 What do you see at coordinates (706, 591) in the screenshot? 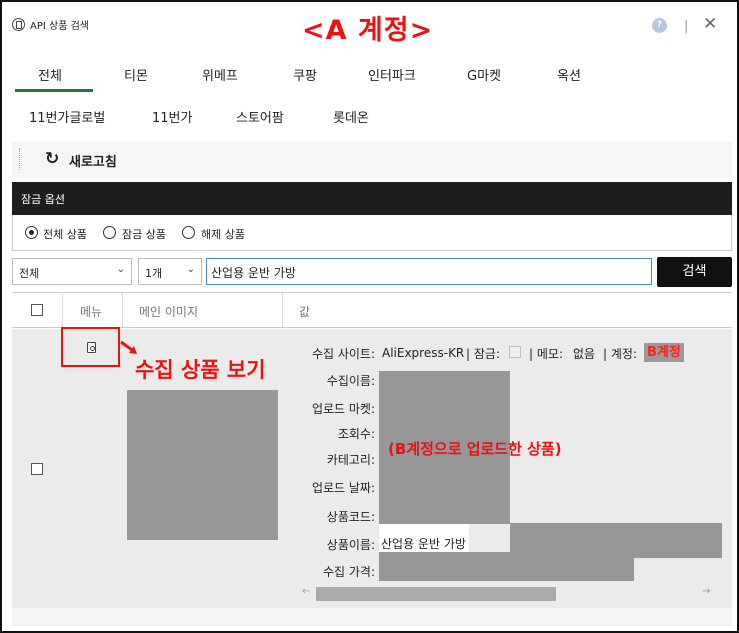
I see `scroll-right-arrow-icon: →` at bounding box center [706, 591].